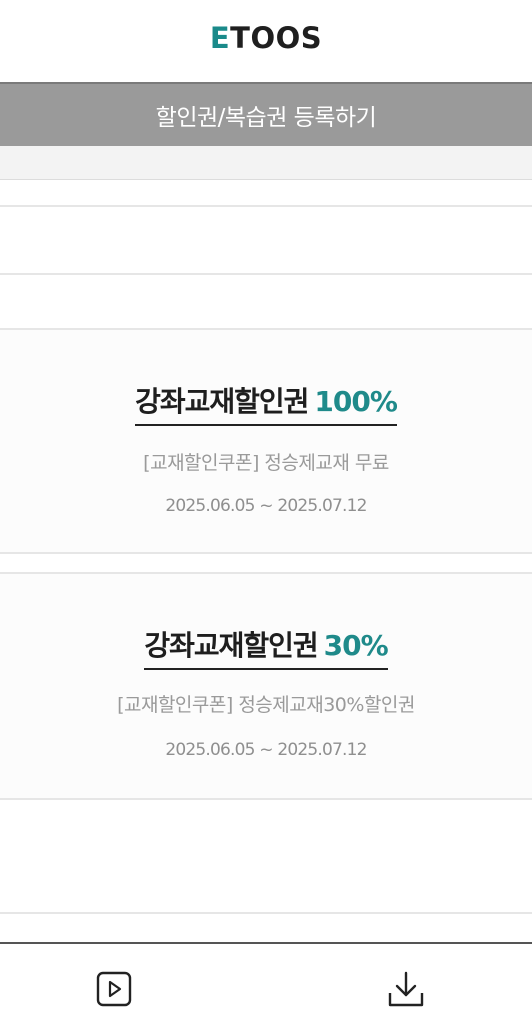  I want to click on coupon-title: 강좌교재할인권 100%, so click(266, 403).